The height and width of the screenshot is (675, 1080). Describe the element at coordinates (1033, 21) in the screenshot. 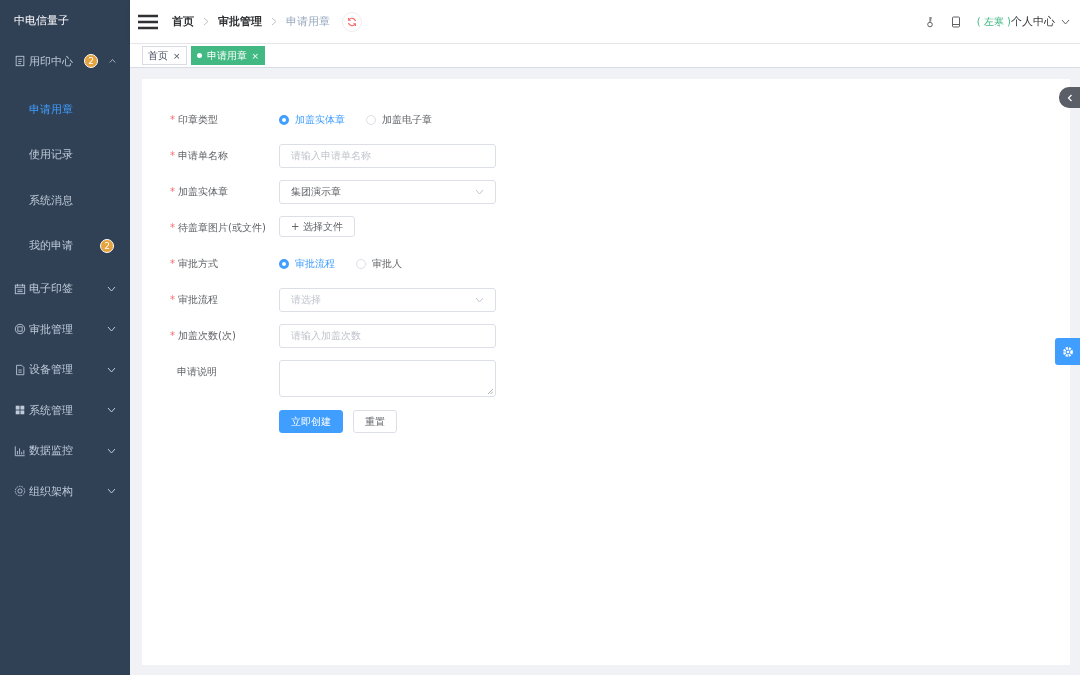

I see `user-menu: 个人中心` at that location.